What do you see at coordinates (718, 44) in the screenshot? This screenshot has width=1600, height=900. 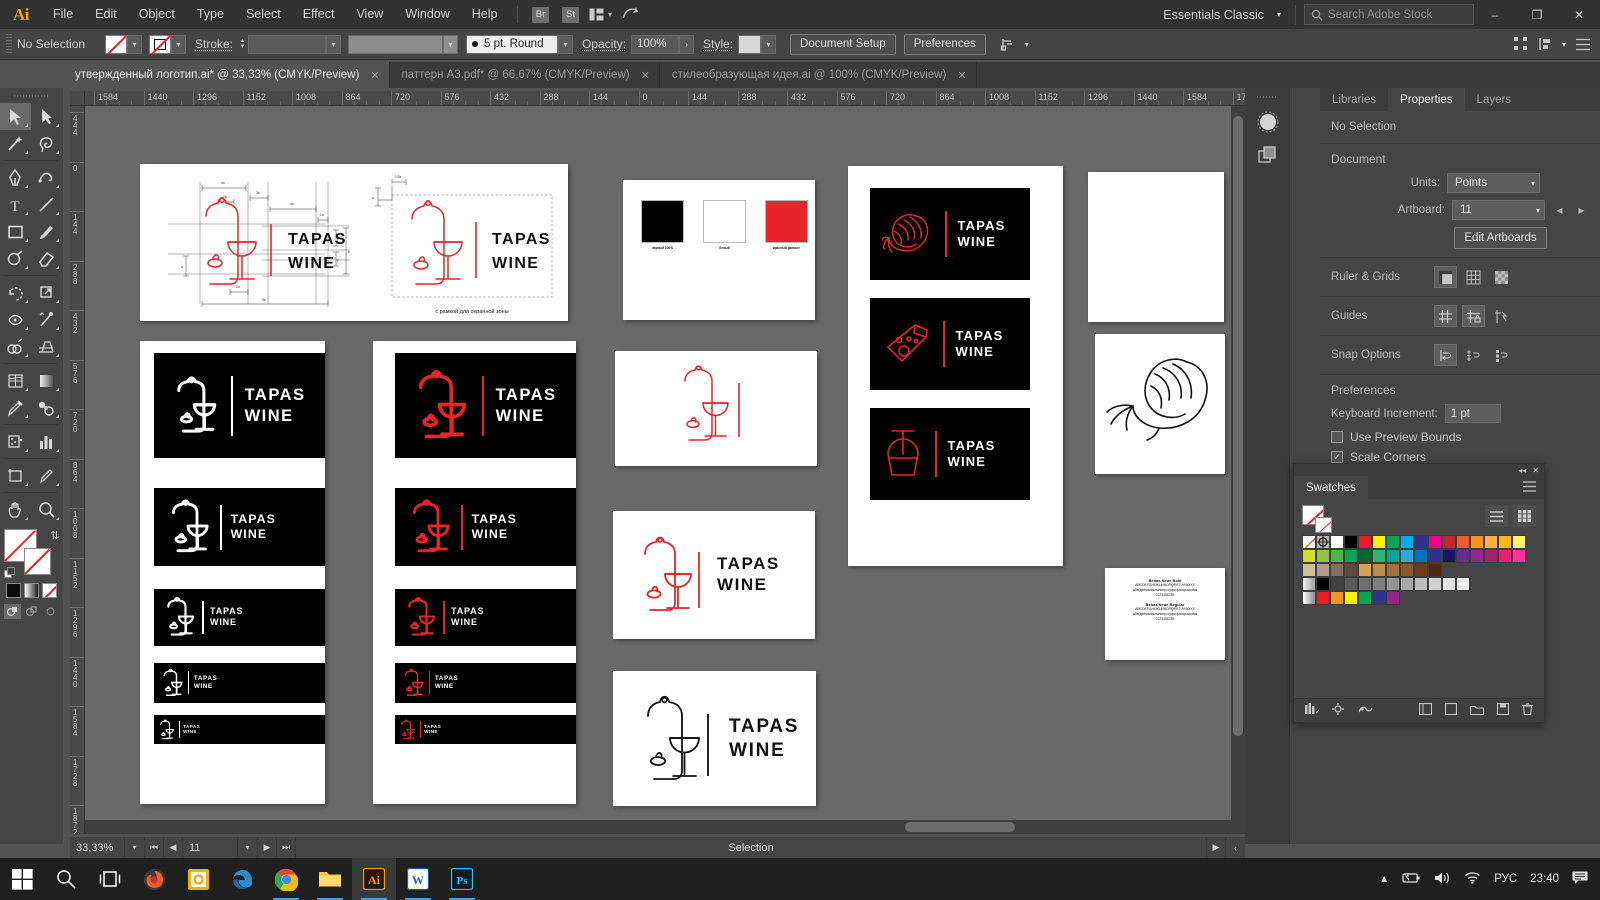 I see `style-label: Style:` at bounding box center [718, 44].